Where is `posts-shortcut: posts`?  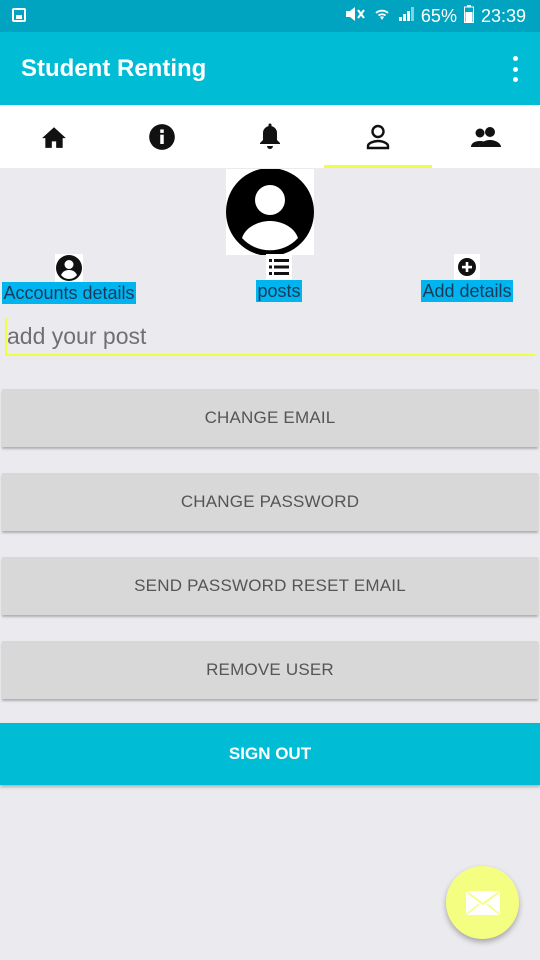 posts-shortcut: posts is located at coordinates (279, 278).